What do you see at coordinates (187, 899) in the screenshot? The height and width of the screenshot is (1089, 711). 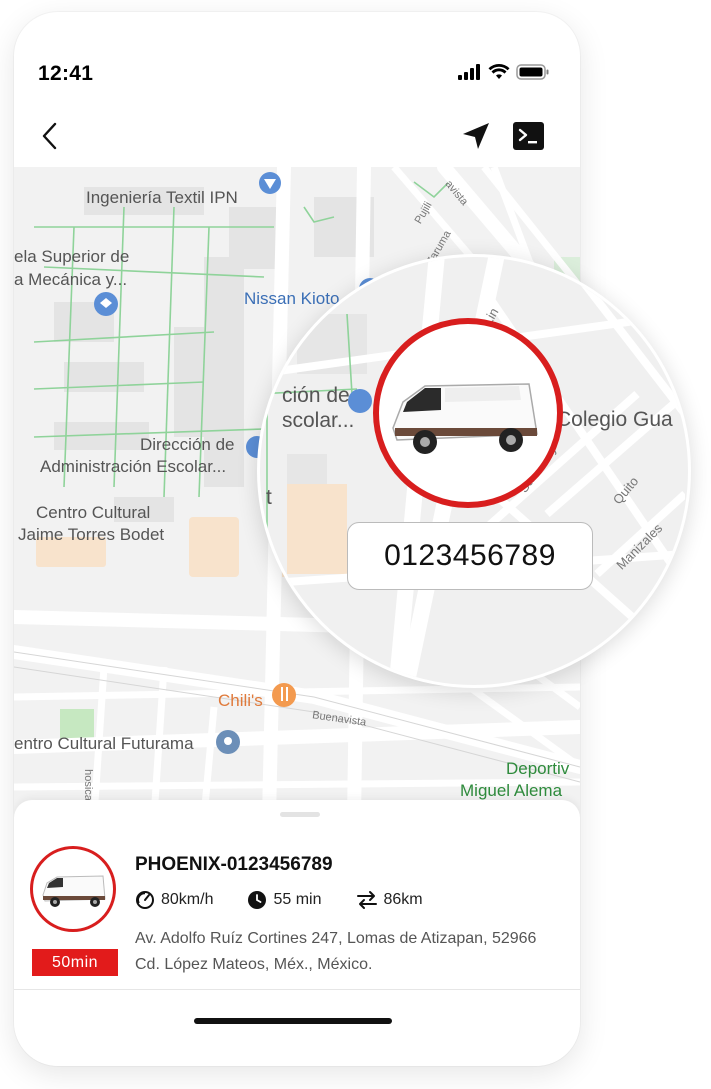 I see `speed-value: 80km/h` at bounding box center [187, 899].